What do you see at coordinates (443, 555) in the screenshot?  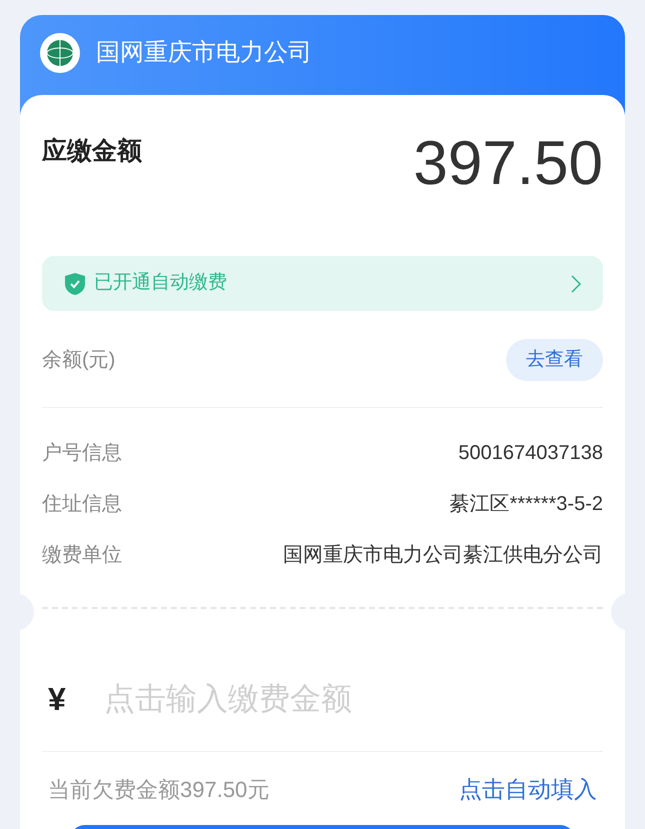 I see `info-value: 国网重庆市电力公司綦江供电分公司` at bounding box center [443, 555].